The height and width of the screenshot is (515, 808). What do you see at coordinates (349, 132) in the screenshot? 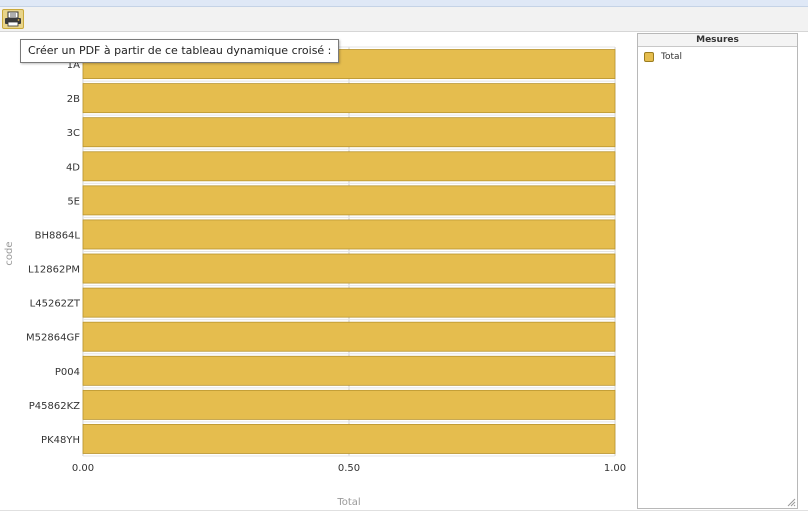
I see `bar-3C` at bounding box center [349, 132].